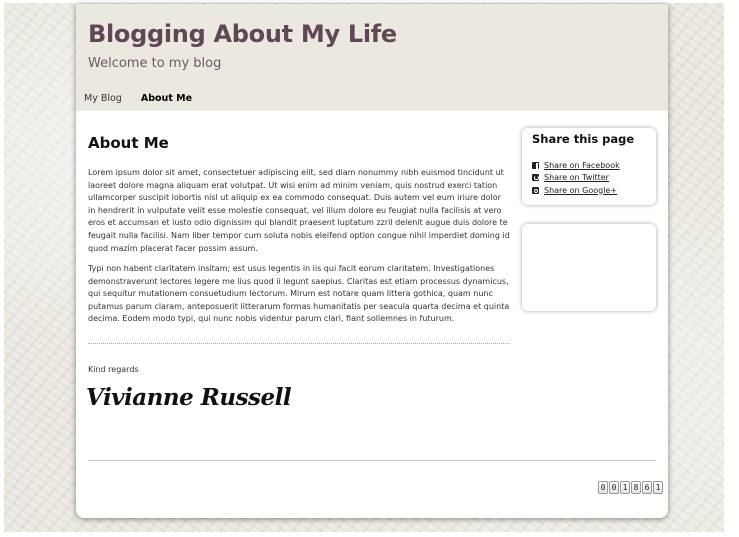 This screenshot has width=739, height=537. I want to click on closing-text: Kind regards, so click(113, 369).